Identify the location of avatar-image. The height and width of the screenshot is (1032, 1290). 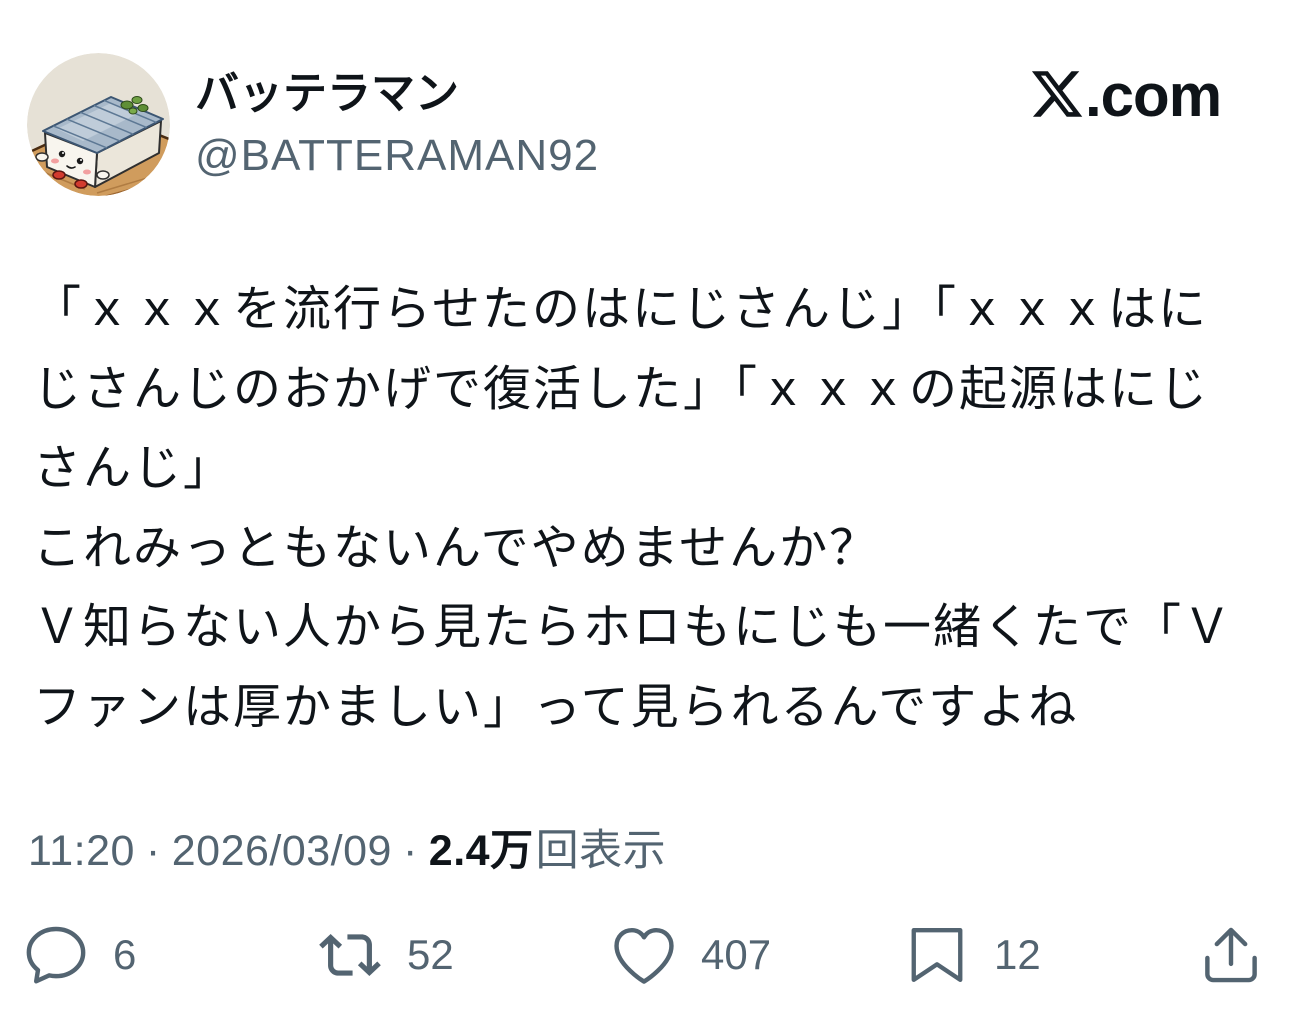
(98, 124).